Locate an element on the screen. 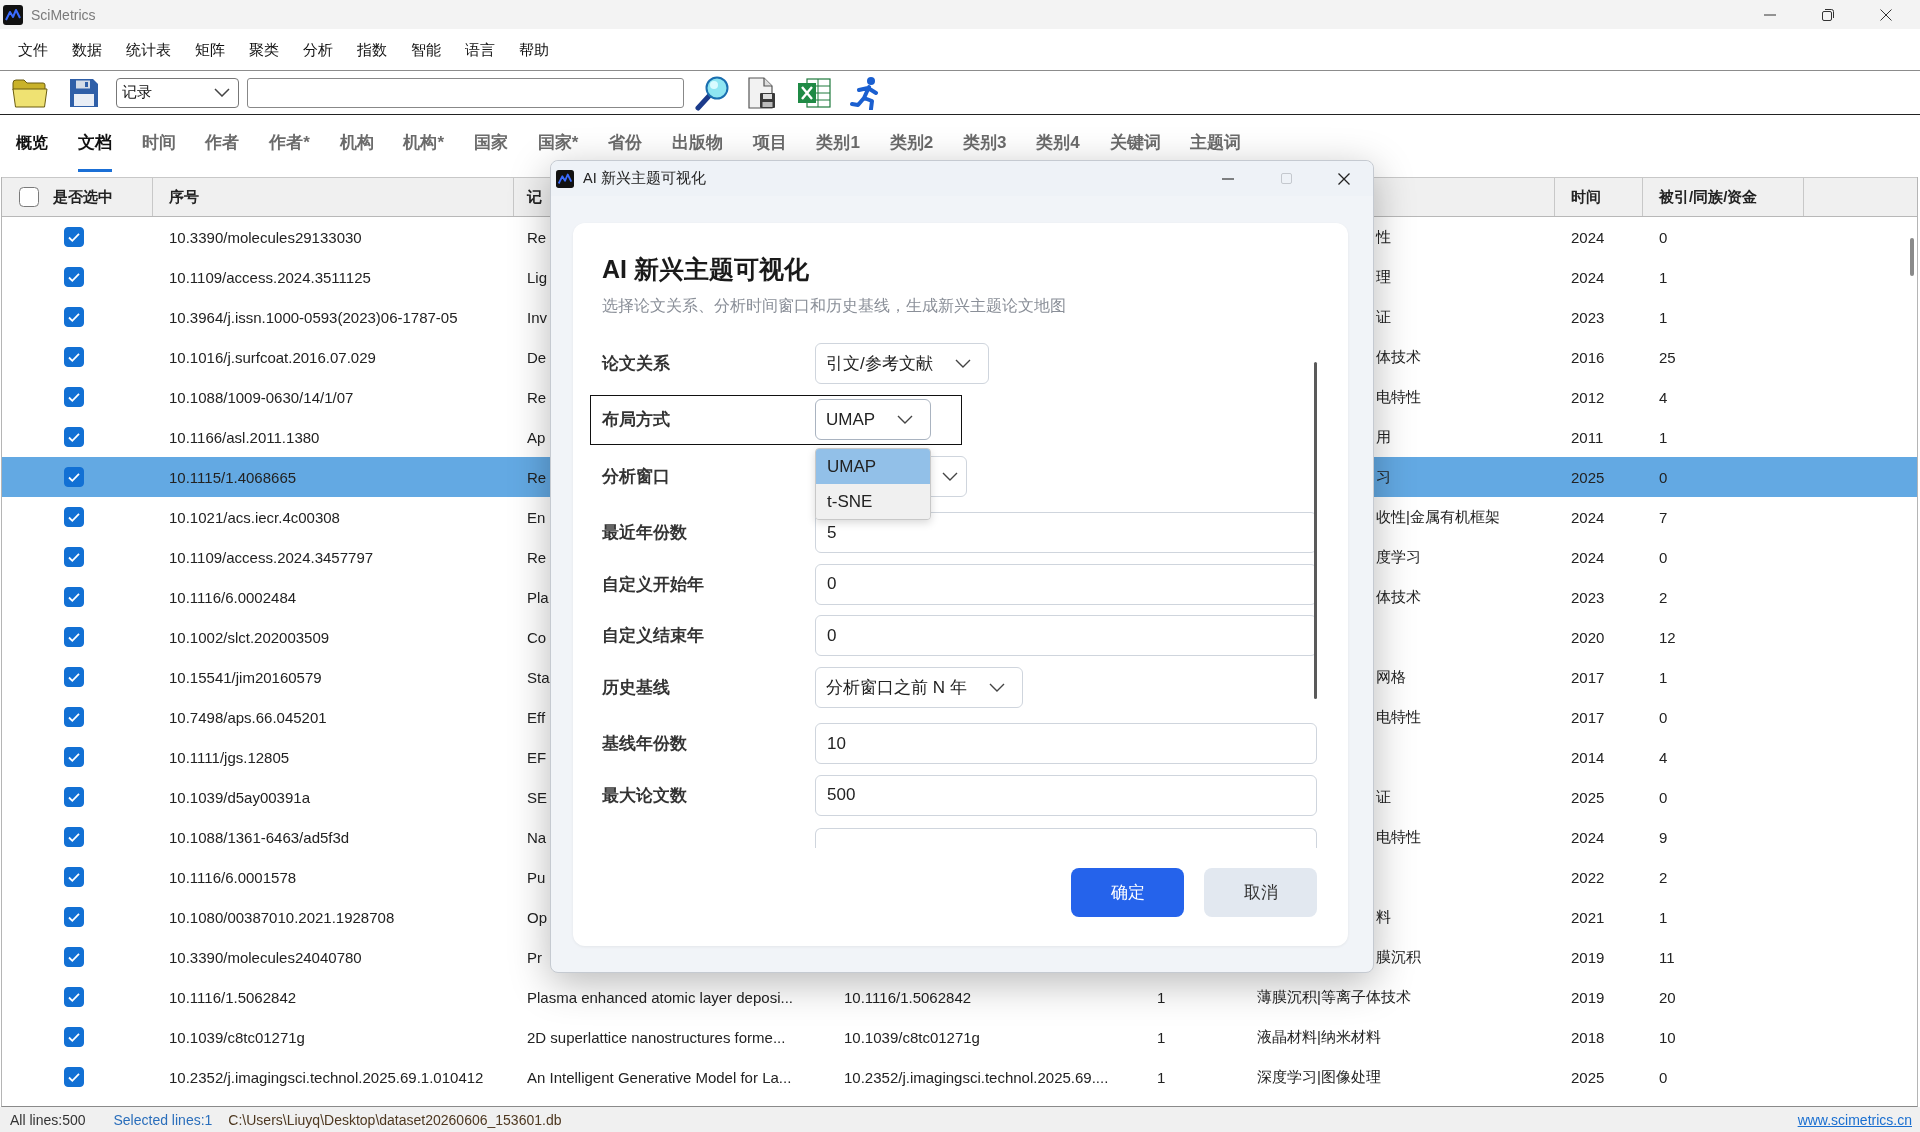  record-type-dropdown: 记录 is located at coordinates (177, 92).